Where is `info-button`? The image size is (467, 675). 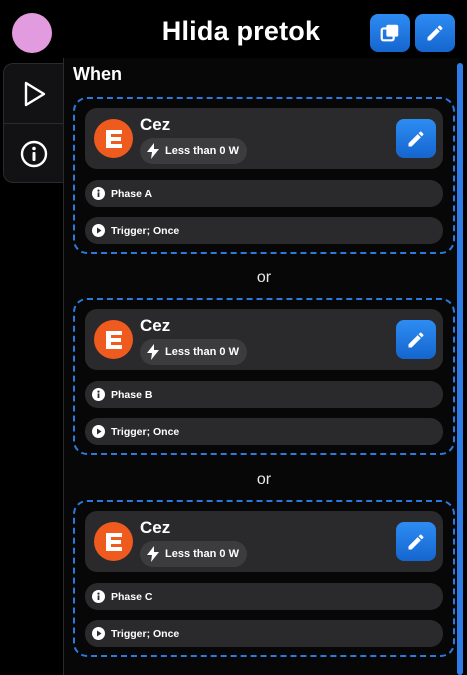 info-button is located at coordinates (33, 153).